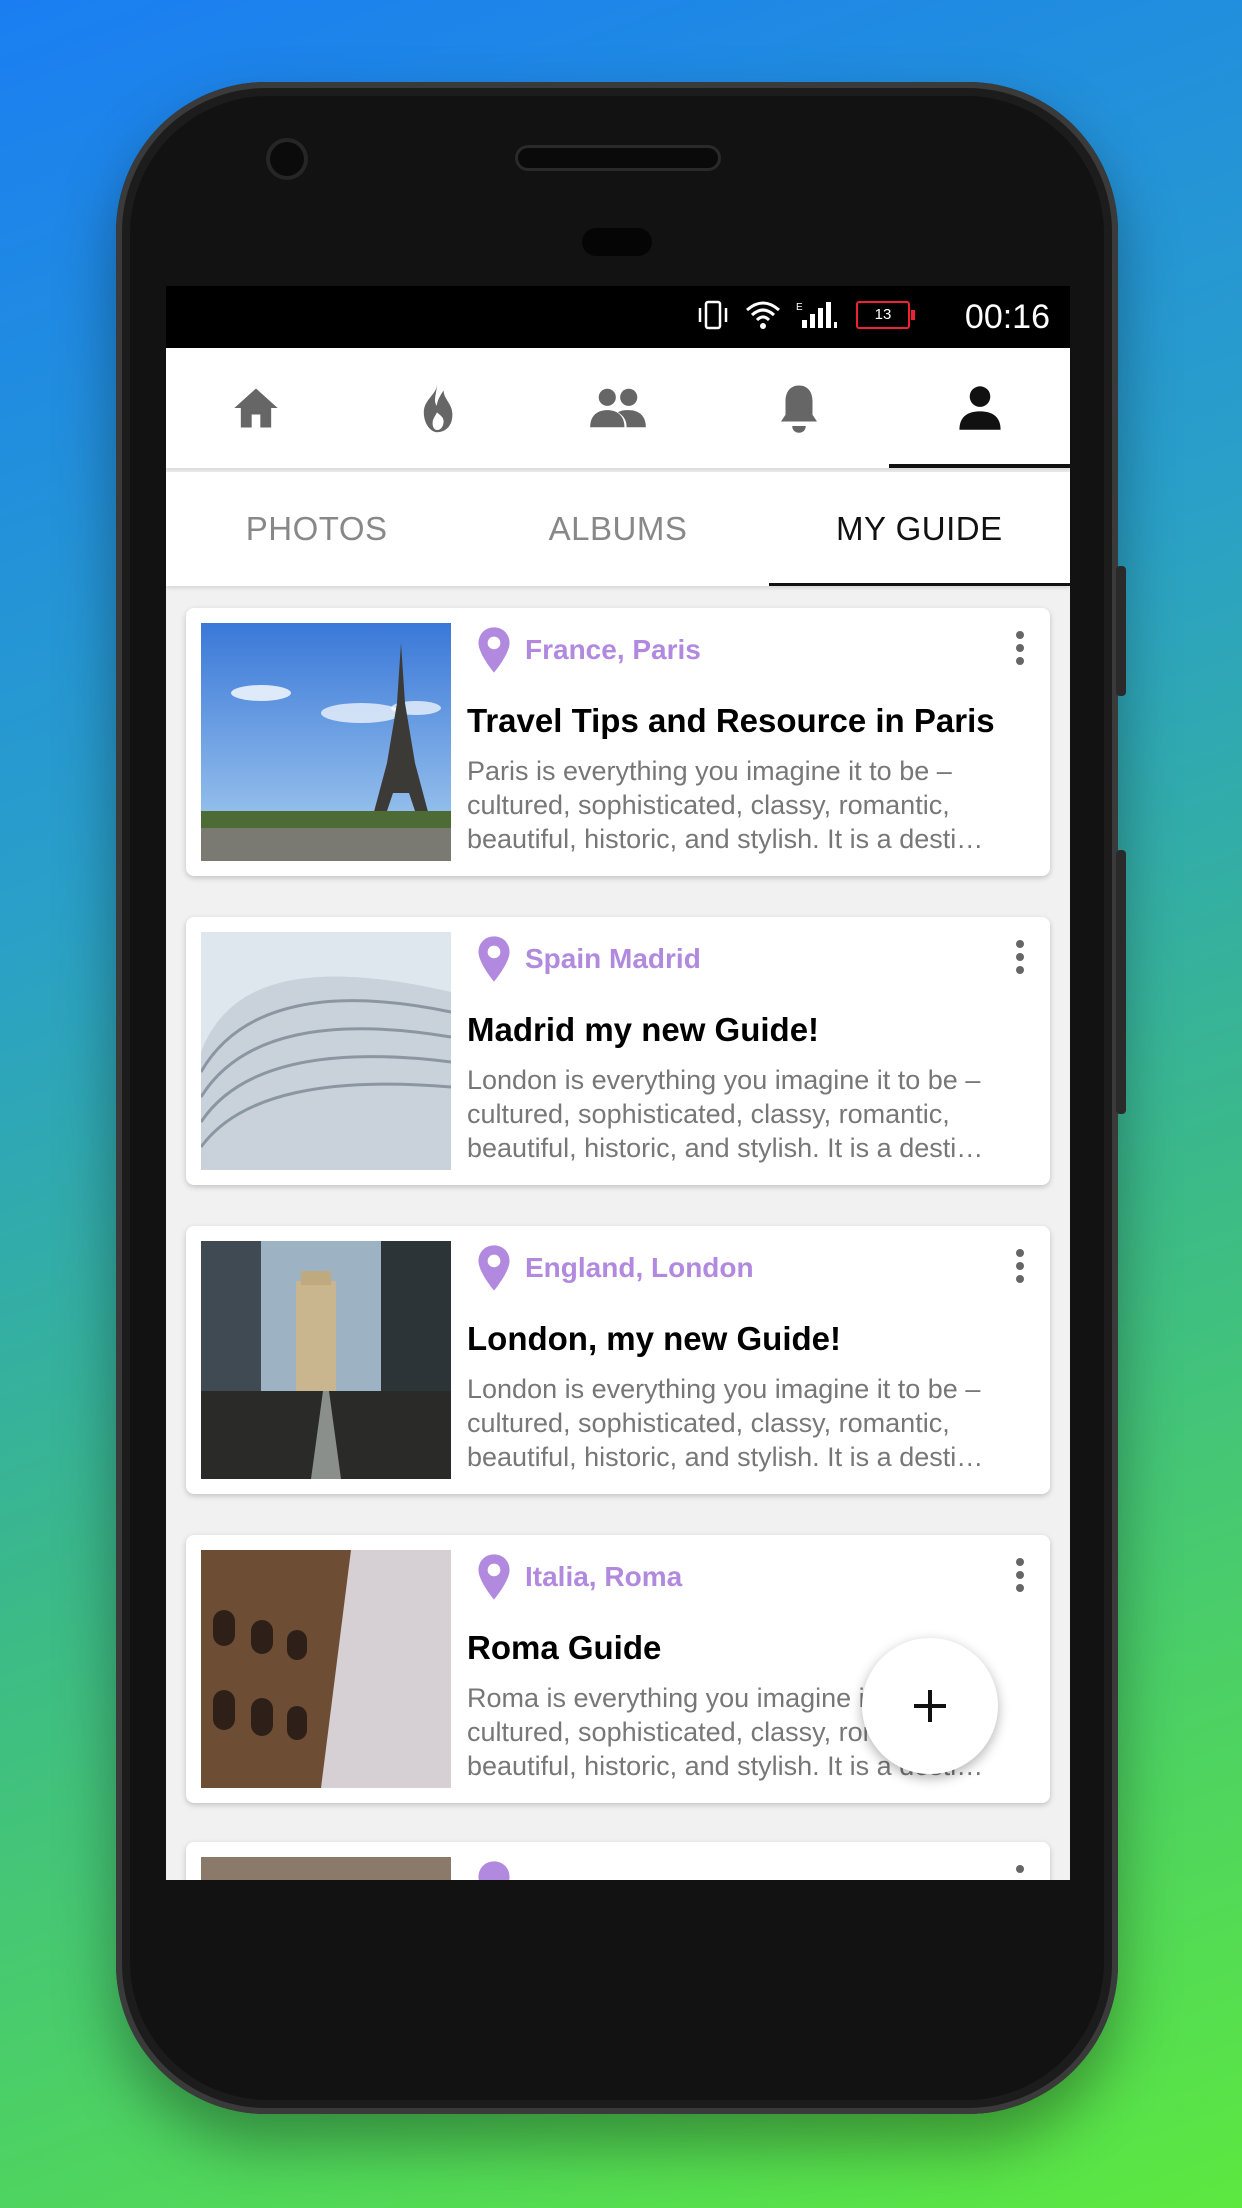 The width and height of the screenshot is (1242, 2208). I want to click on wifi-icon, so click(763, 315).